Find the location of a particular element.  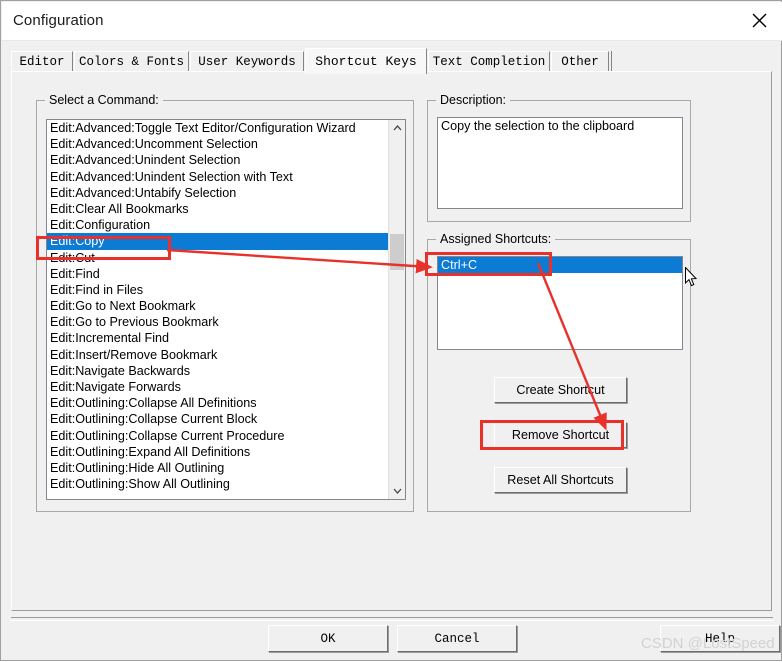

tab-shortcut-keys: Shortcut Keys is located at coordinates (366, 61).